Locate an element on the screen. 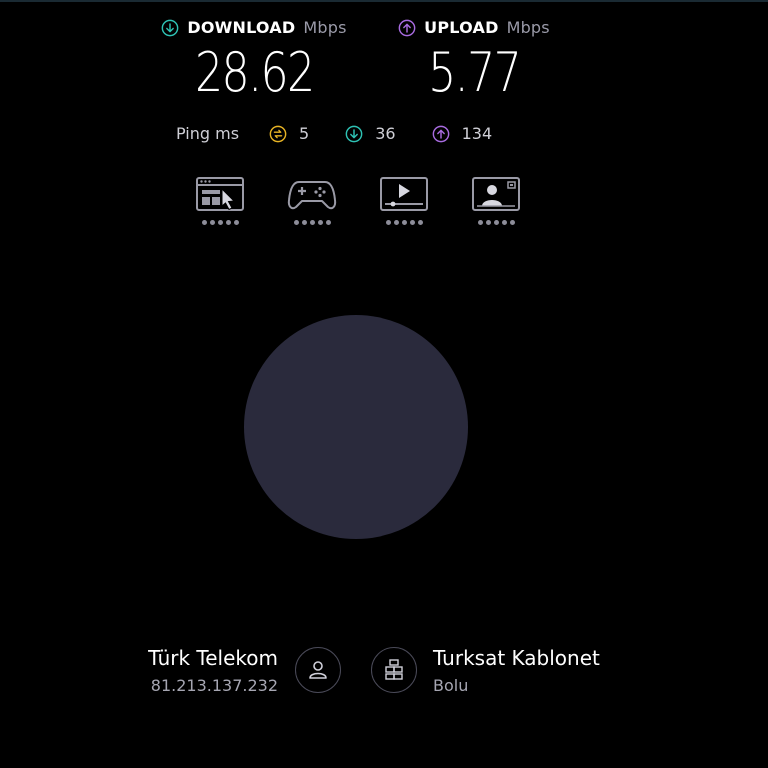 Image resolution: width=768 pixels, height=768 pixels. ping-download: 36 is located at coordinates (370, 133).